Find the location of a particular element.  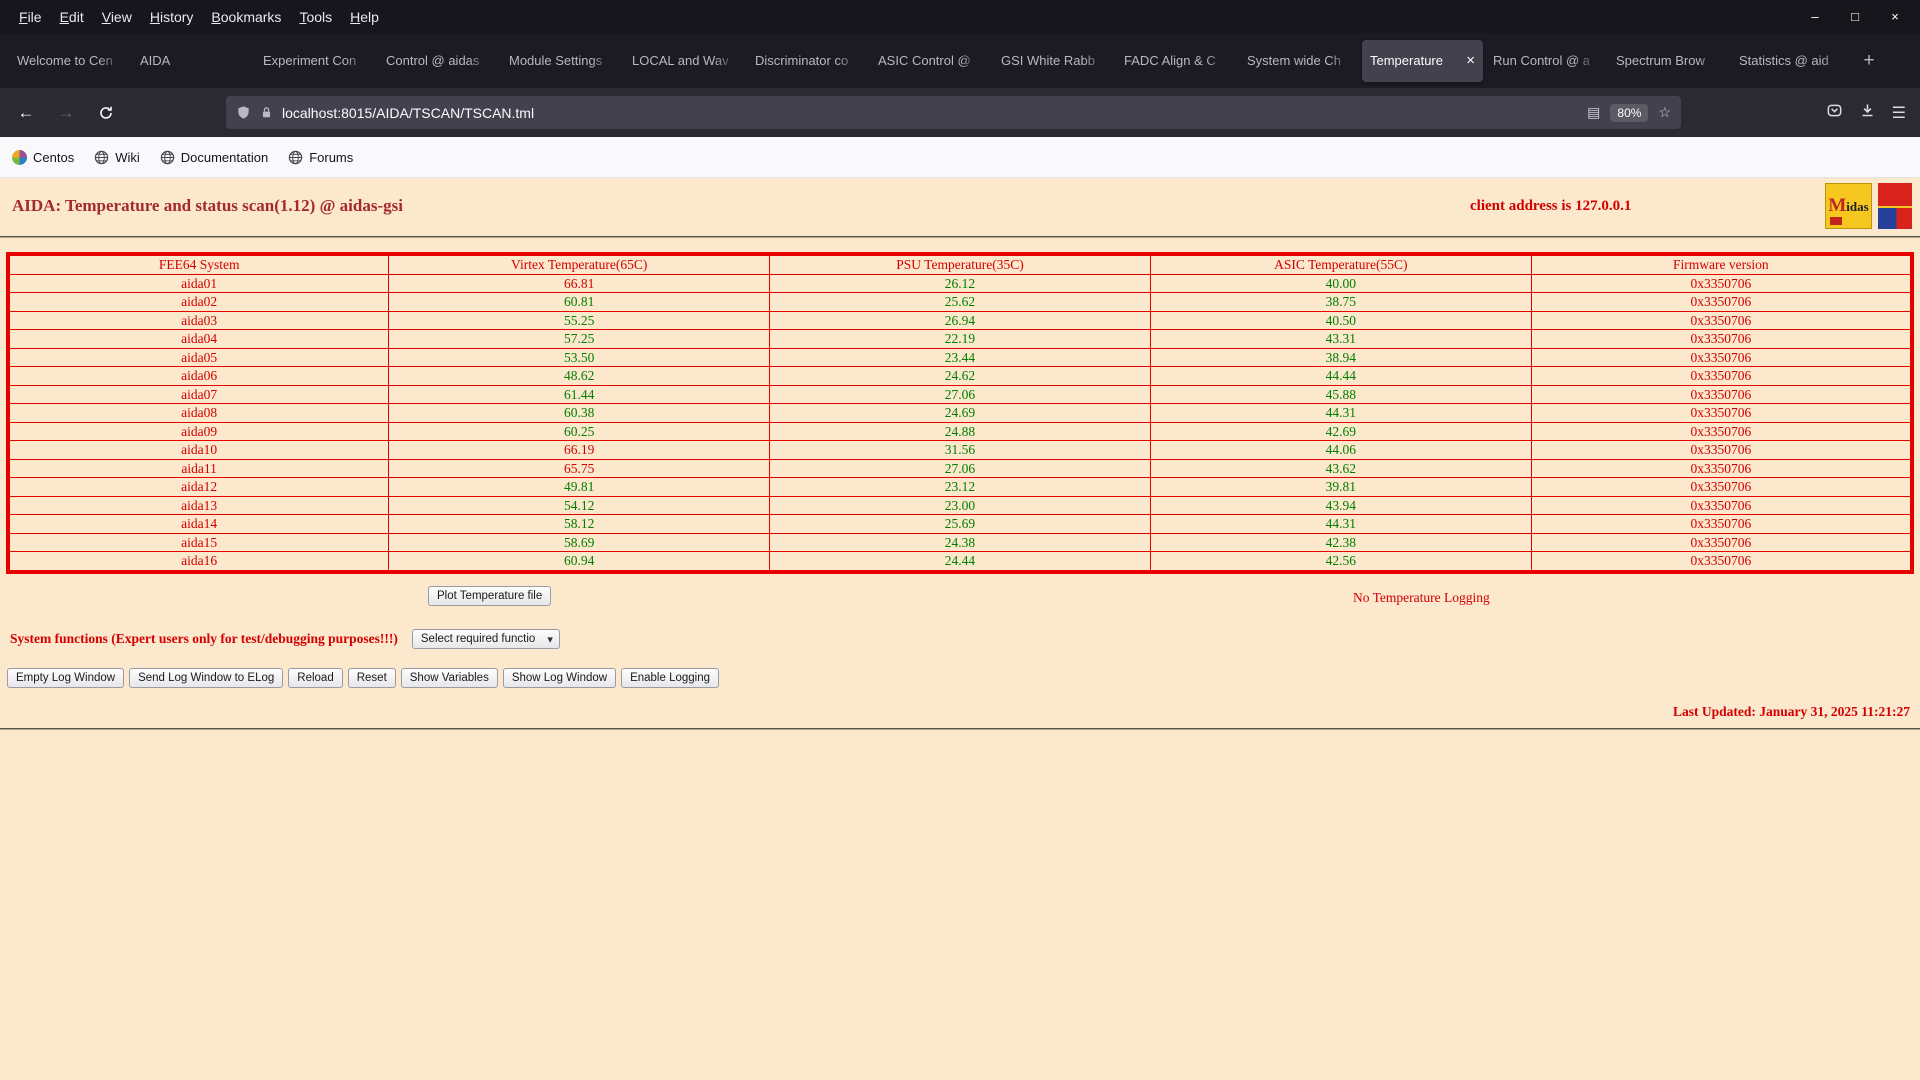

table-cell: 40.00 is located at coordinates (1340, 283).